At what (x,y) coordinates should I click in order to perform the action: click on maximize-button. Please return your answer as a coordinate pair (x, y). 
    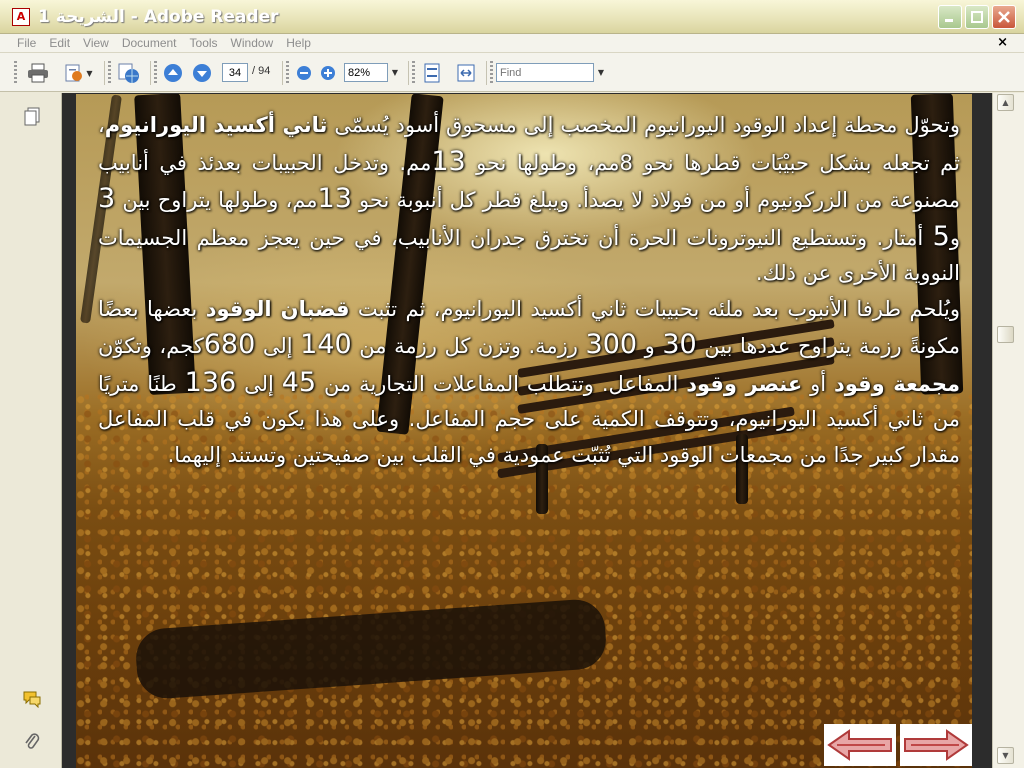
    Looking at the image, I should click on (977, 17).